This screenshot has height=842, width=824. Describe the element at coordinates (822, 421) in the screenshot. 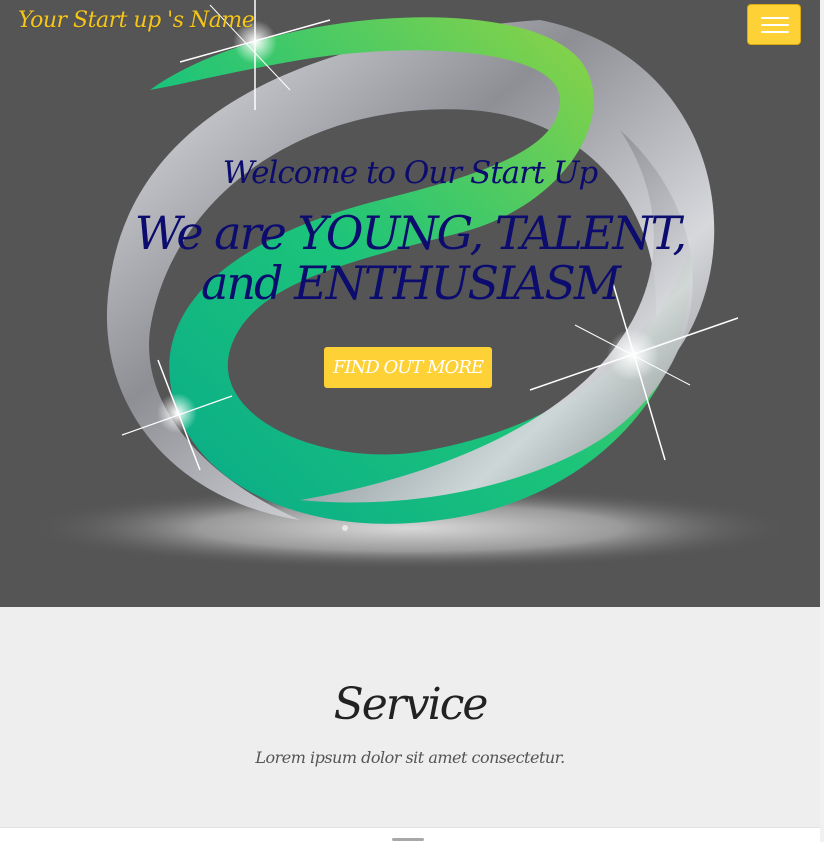

I see `scrollbar` at that location.